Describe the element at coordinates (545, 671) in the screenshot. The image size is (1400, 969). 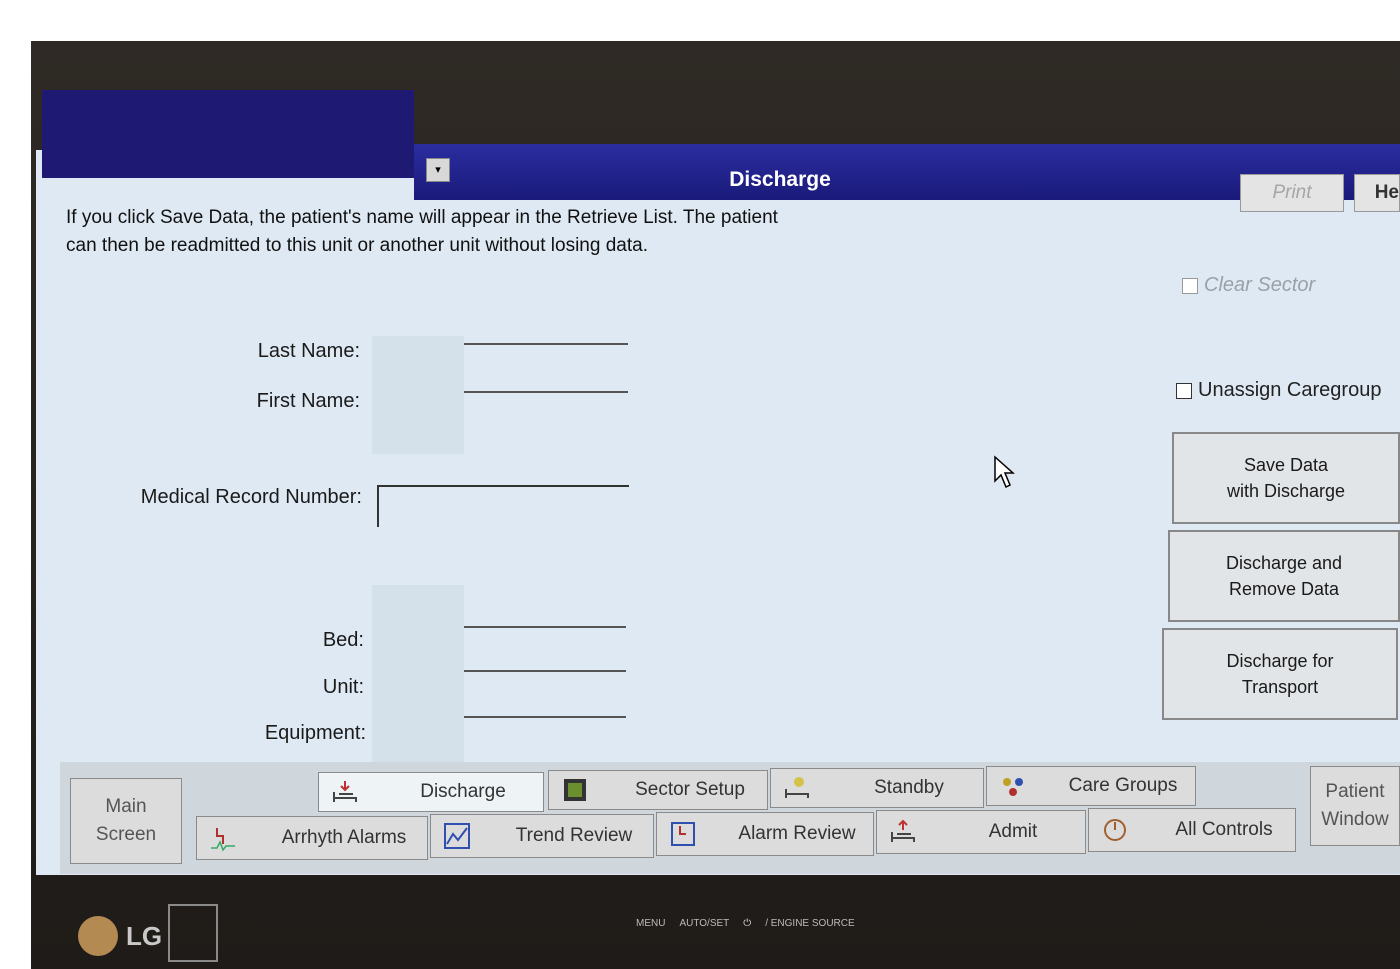
I see `unit-field` at that location.